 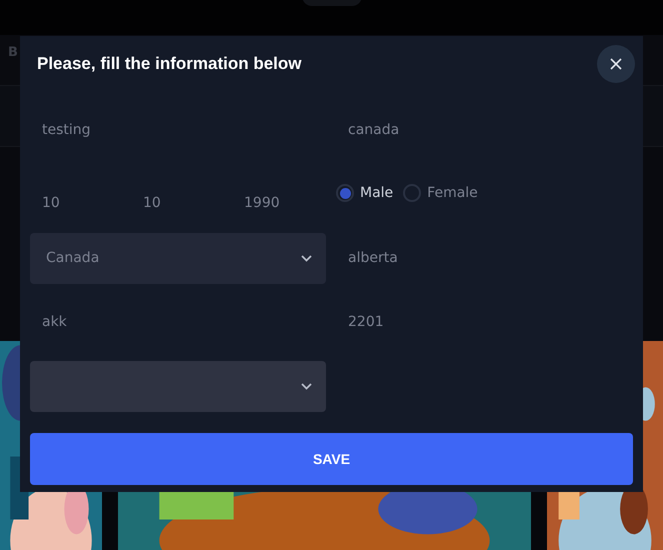 I want to click on input-field: testing, so click(x=130, y=130).